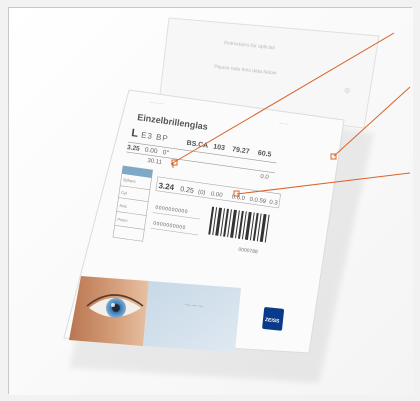  I want to click on eye-photo, so click(109, 311).